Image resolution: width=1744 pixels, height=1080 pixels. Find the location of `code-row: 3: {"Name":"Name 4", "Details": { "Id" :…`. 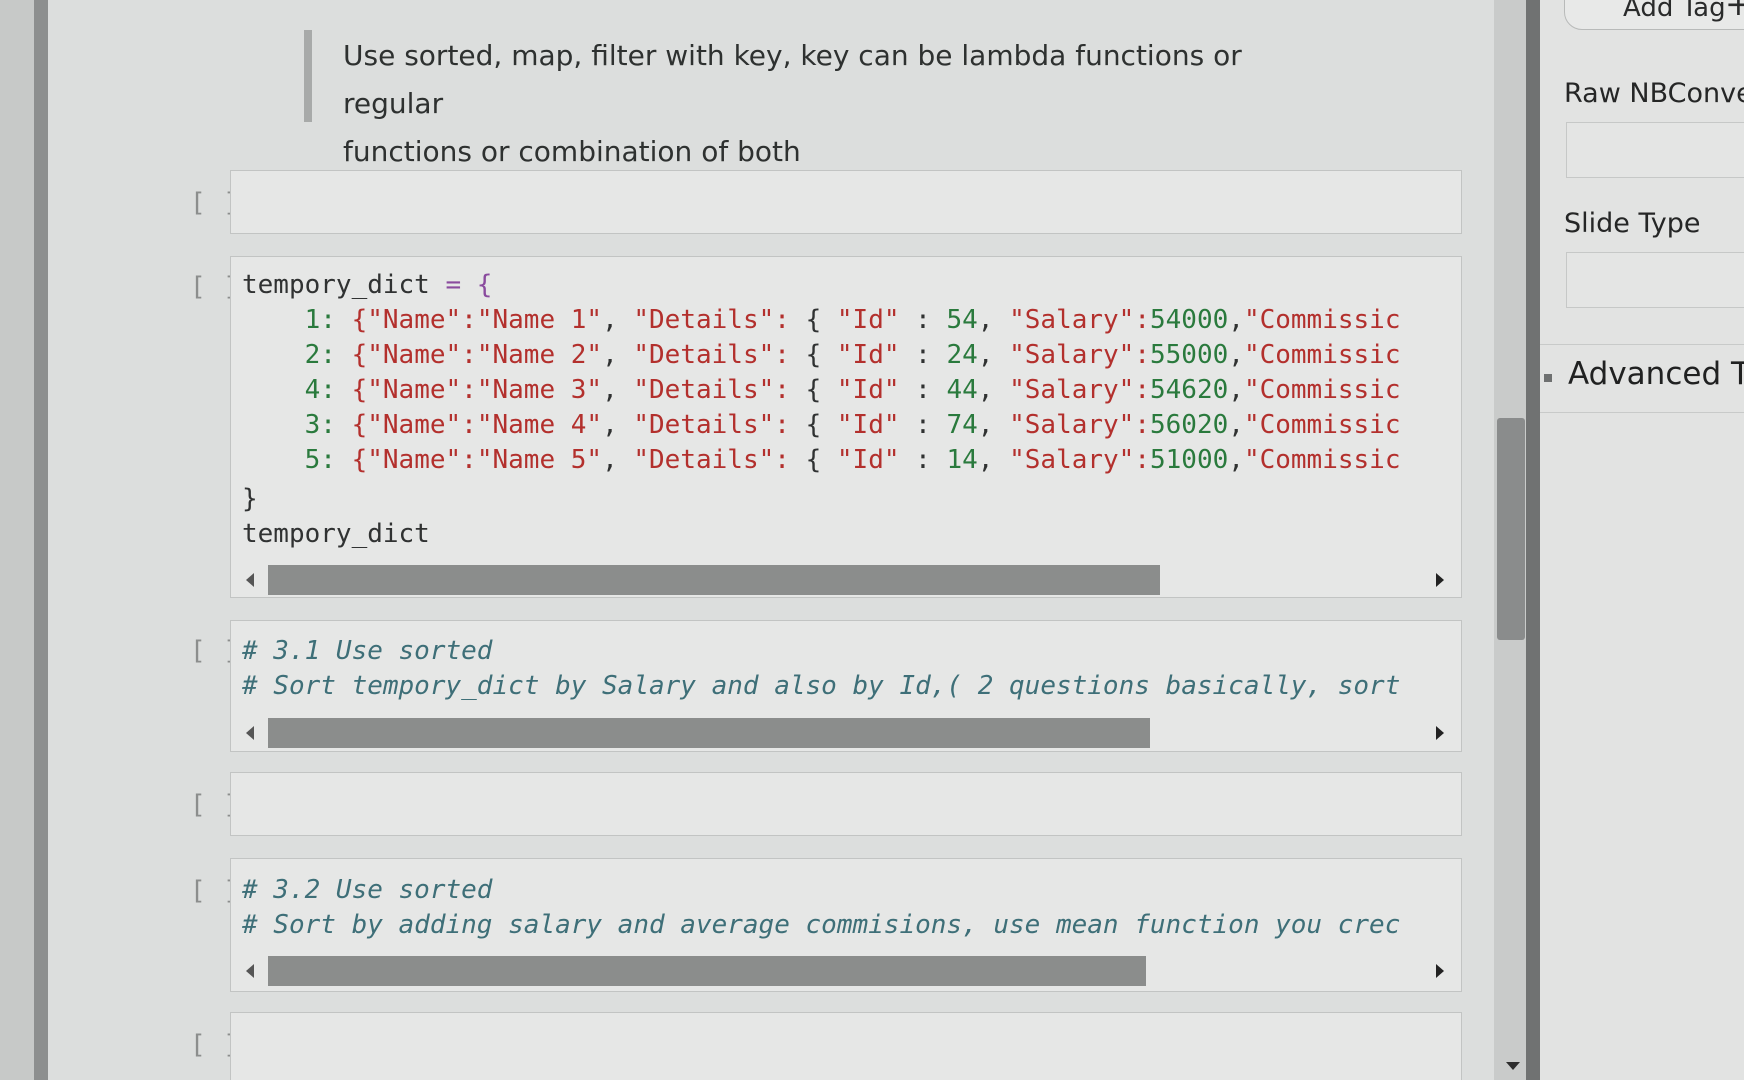

code-row: 3: {"Name":"Name 4", "Details": { "Id" :… is located at coordinates (852, 425).